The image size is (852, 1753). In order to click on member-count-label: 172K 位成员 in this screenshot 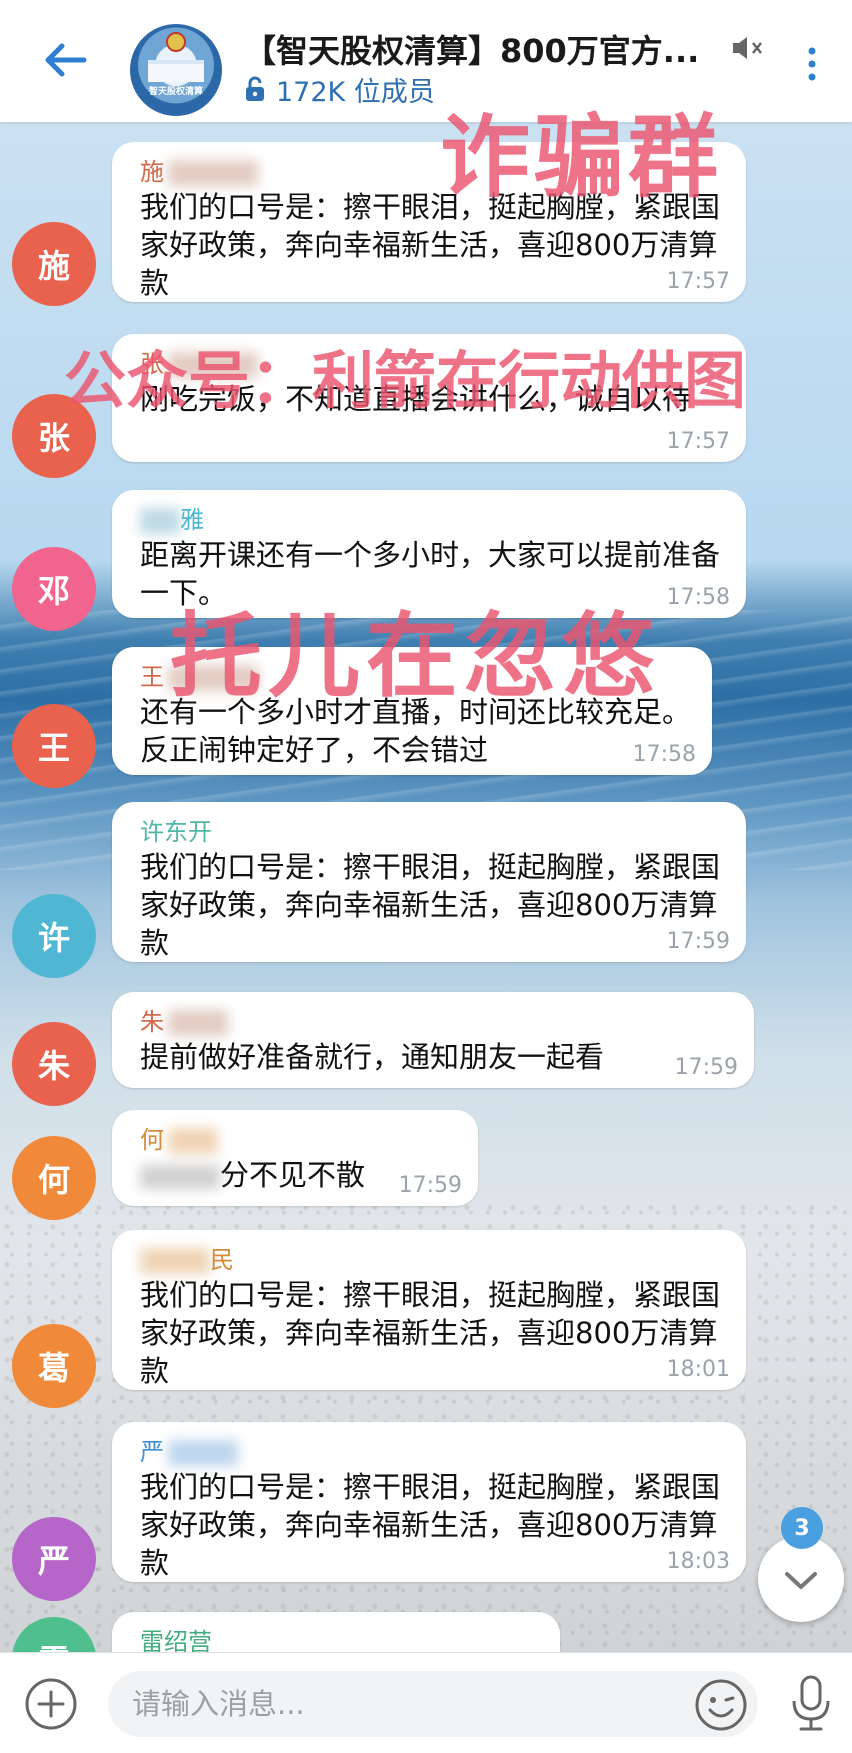, I will do `click(355, 92)`.